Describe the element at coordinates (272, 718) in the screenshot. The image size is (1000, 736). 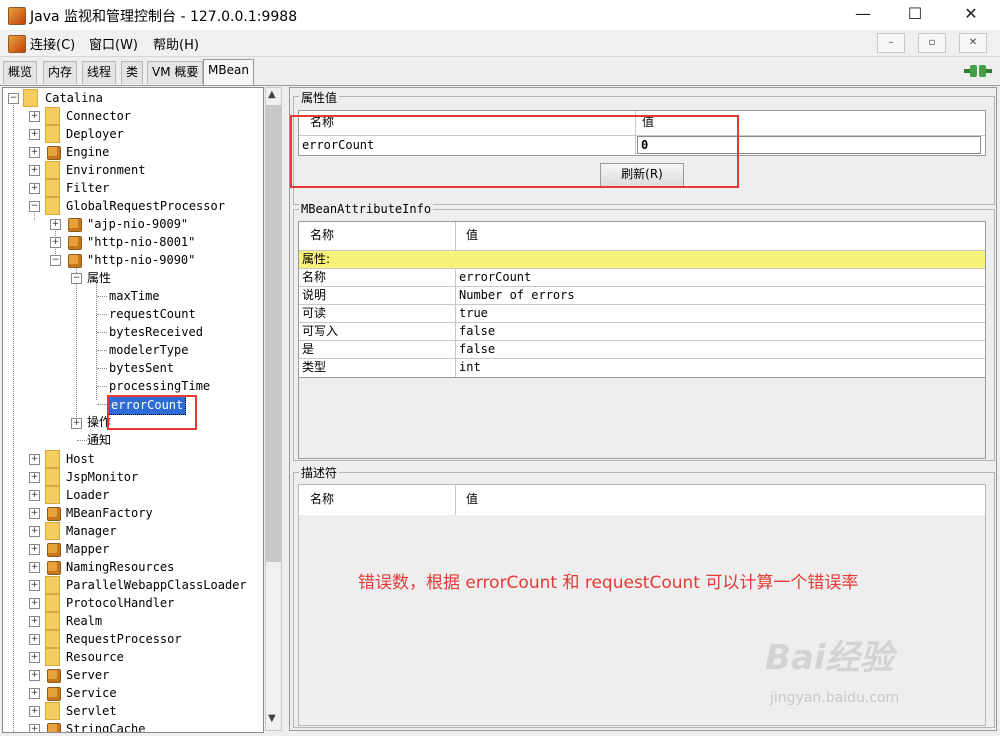
I see `scroll-down-icon: ▼` at that location.